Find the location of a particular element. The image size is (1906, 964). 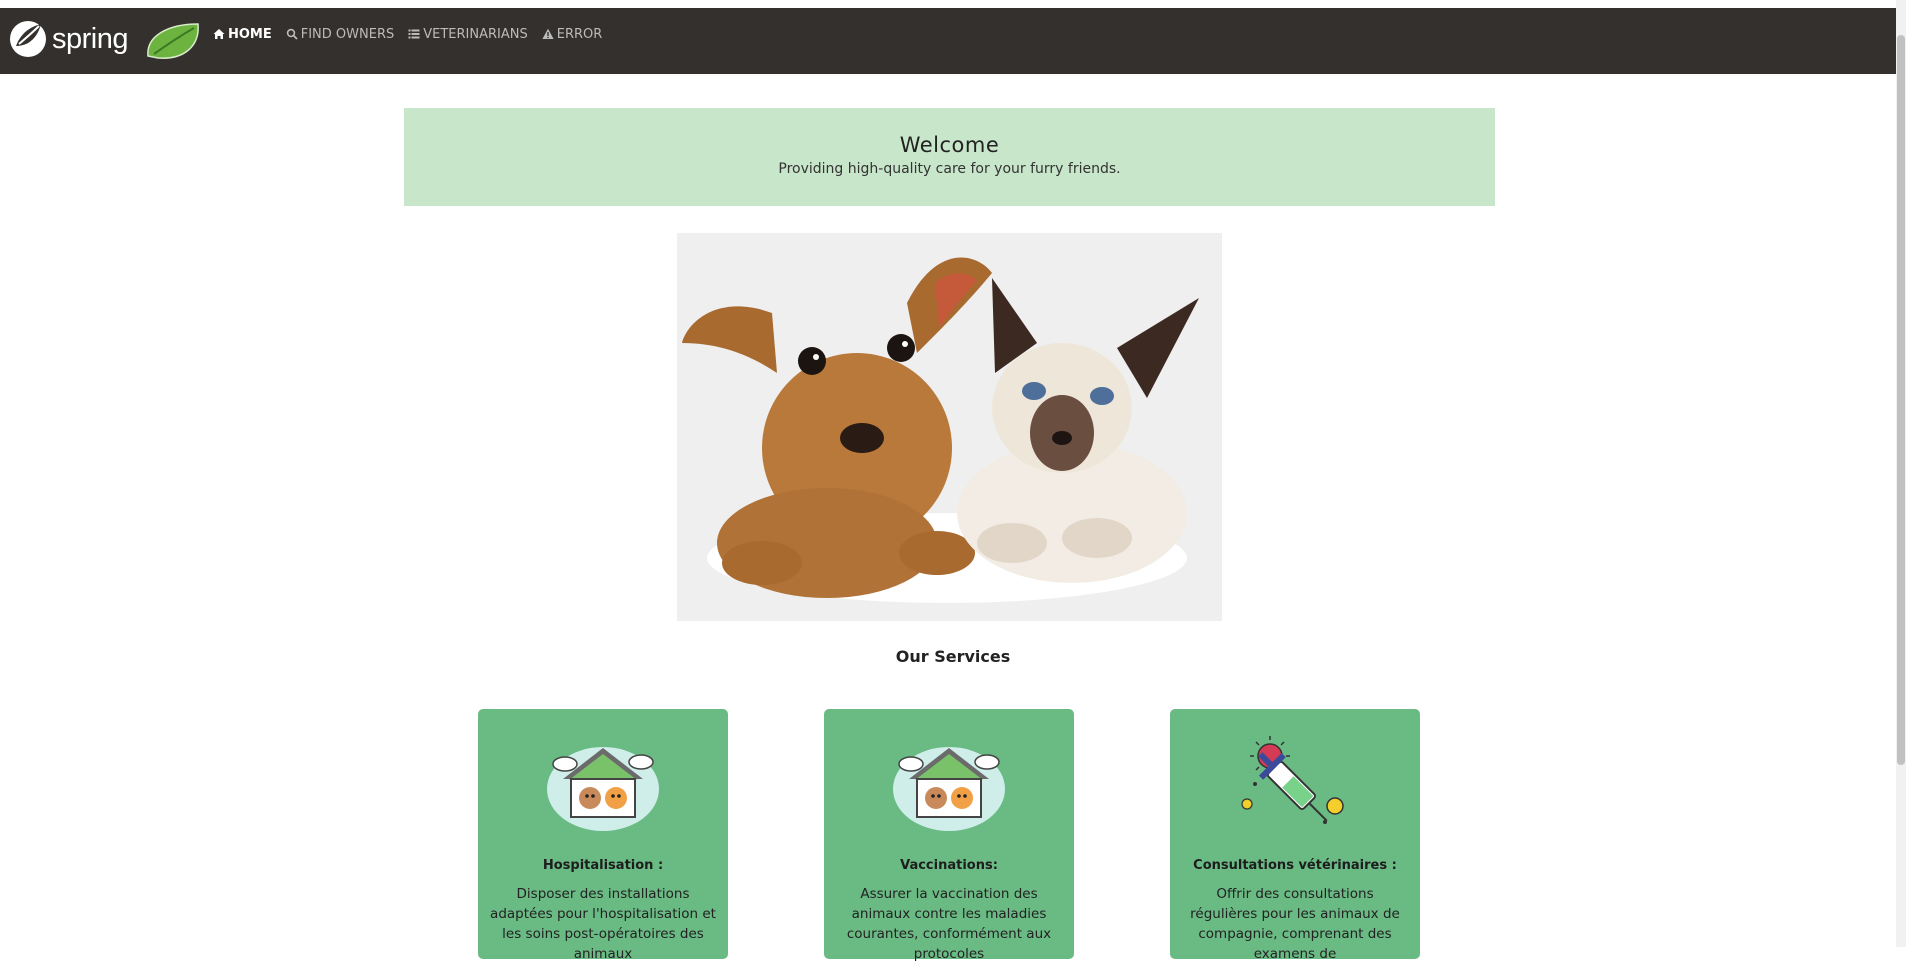

nav-home: HOME is located at coordinates (242, 34).